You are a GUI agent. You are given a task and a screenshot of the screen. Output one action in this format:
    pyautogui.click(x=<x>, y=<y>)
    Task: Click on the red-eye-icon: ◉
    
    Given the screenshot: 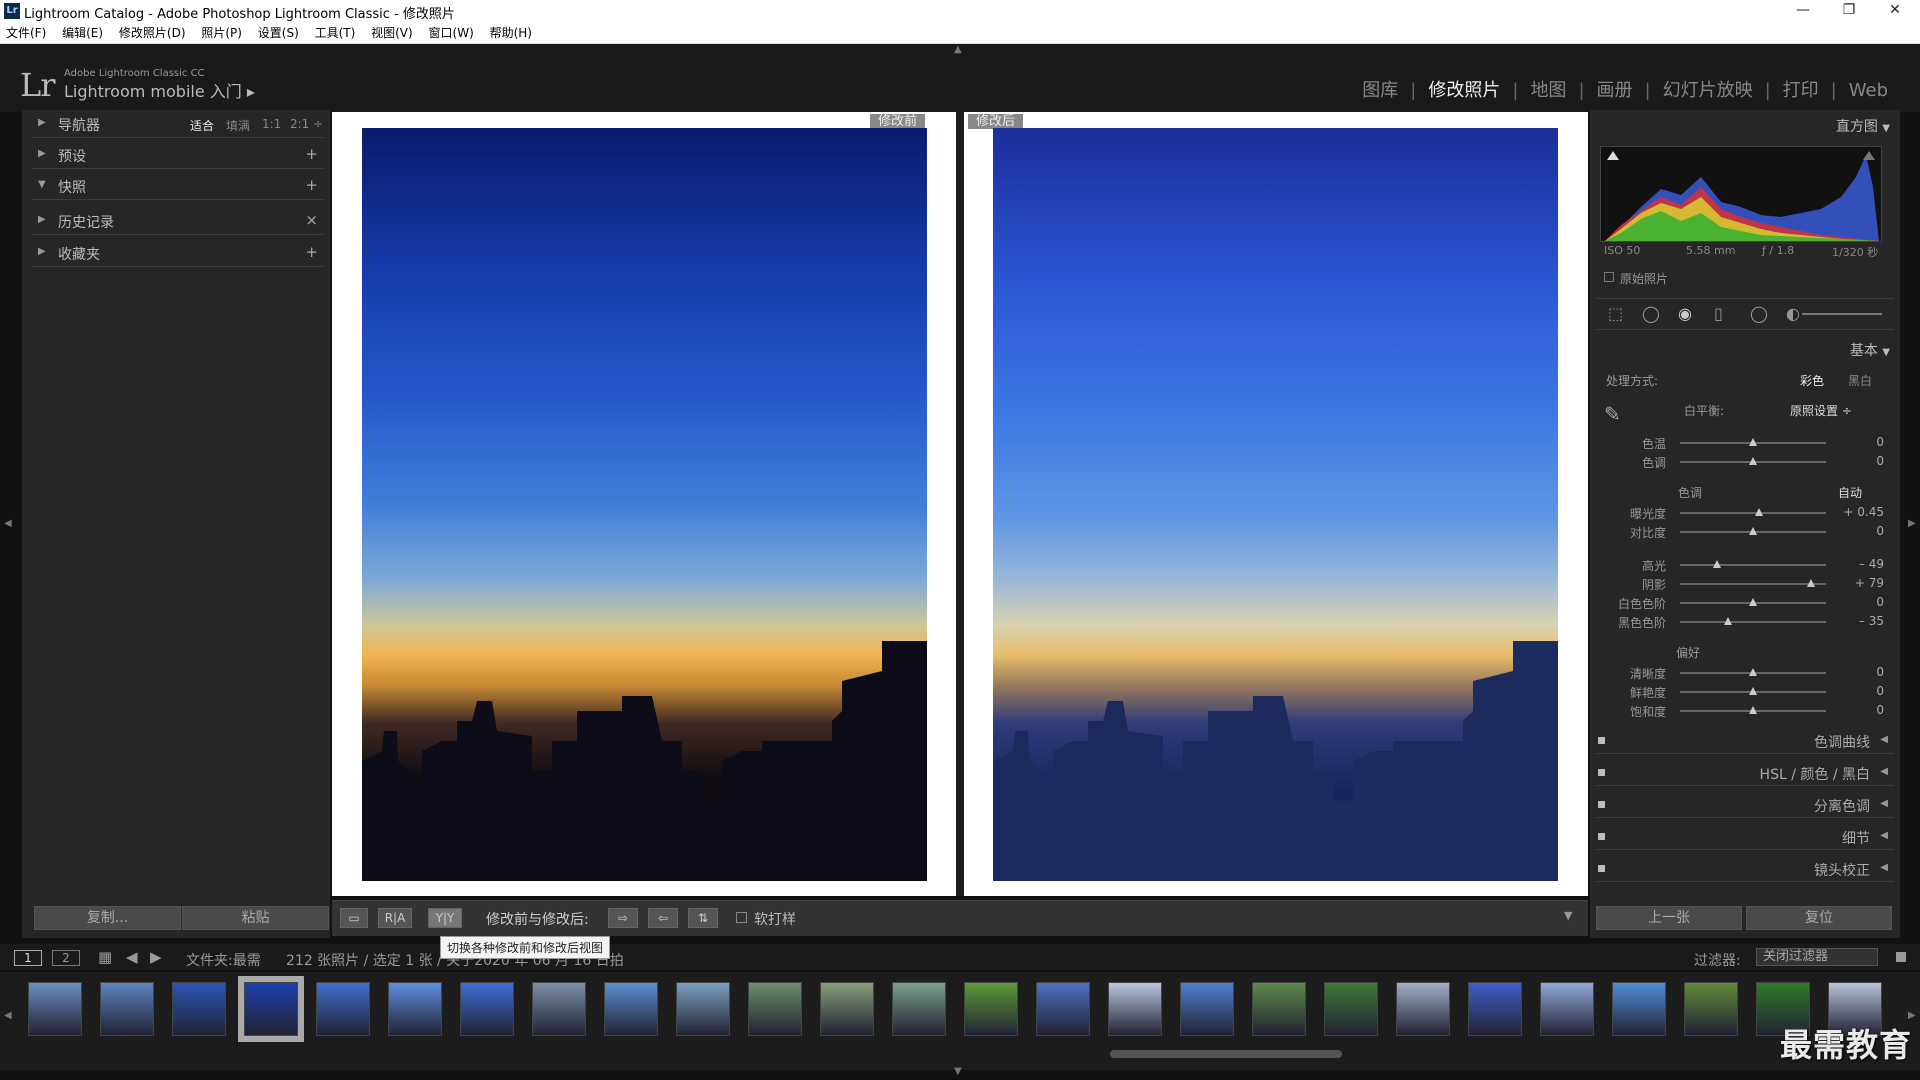 What is the action you would take?
    pyautogui.click(x=1685, y=313)
    